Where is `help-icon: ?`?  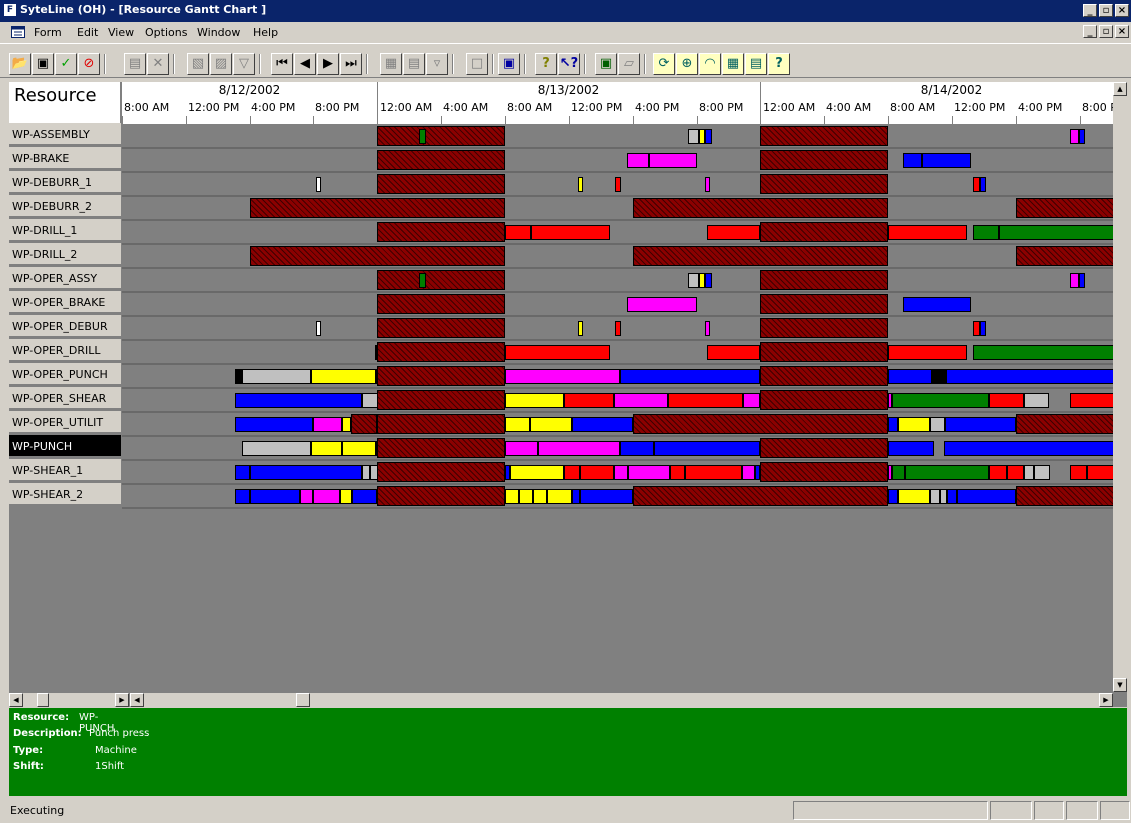
help-icon: ? is located at coordinates (546, 64).